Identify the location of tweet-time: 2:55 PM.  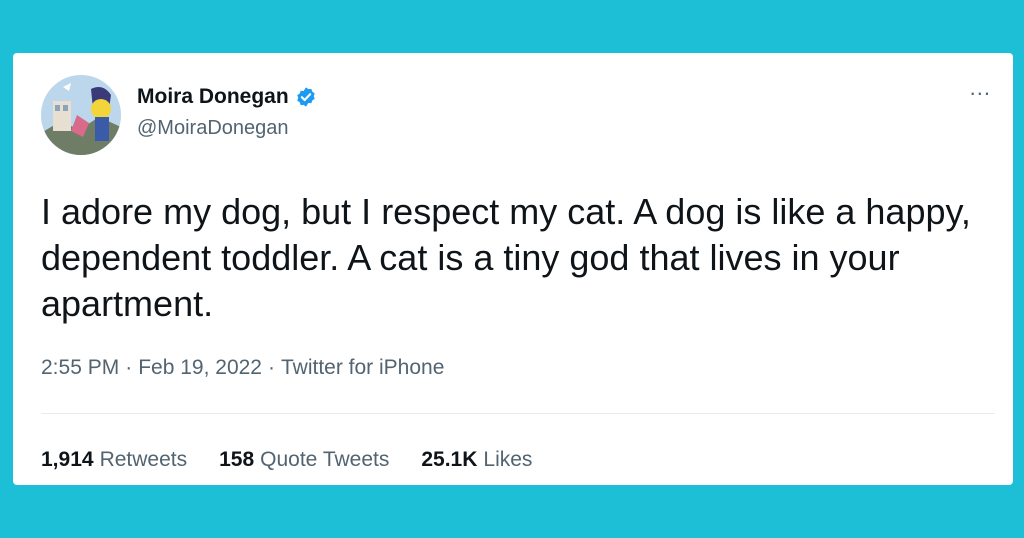
(80, 368).